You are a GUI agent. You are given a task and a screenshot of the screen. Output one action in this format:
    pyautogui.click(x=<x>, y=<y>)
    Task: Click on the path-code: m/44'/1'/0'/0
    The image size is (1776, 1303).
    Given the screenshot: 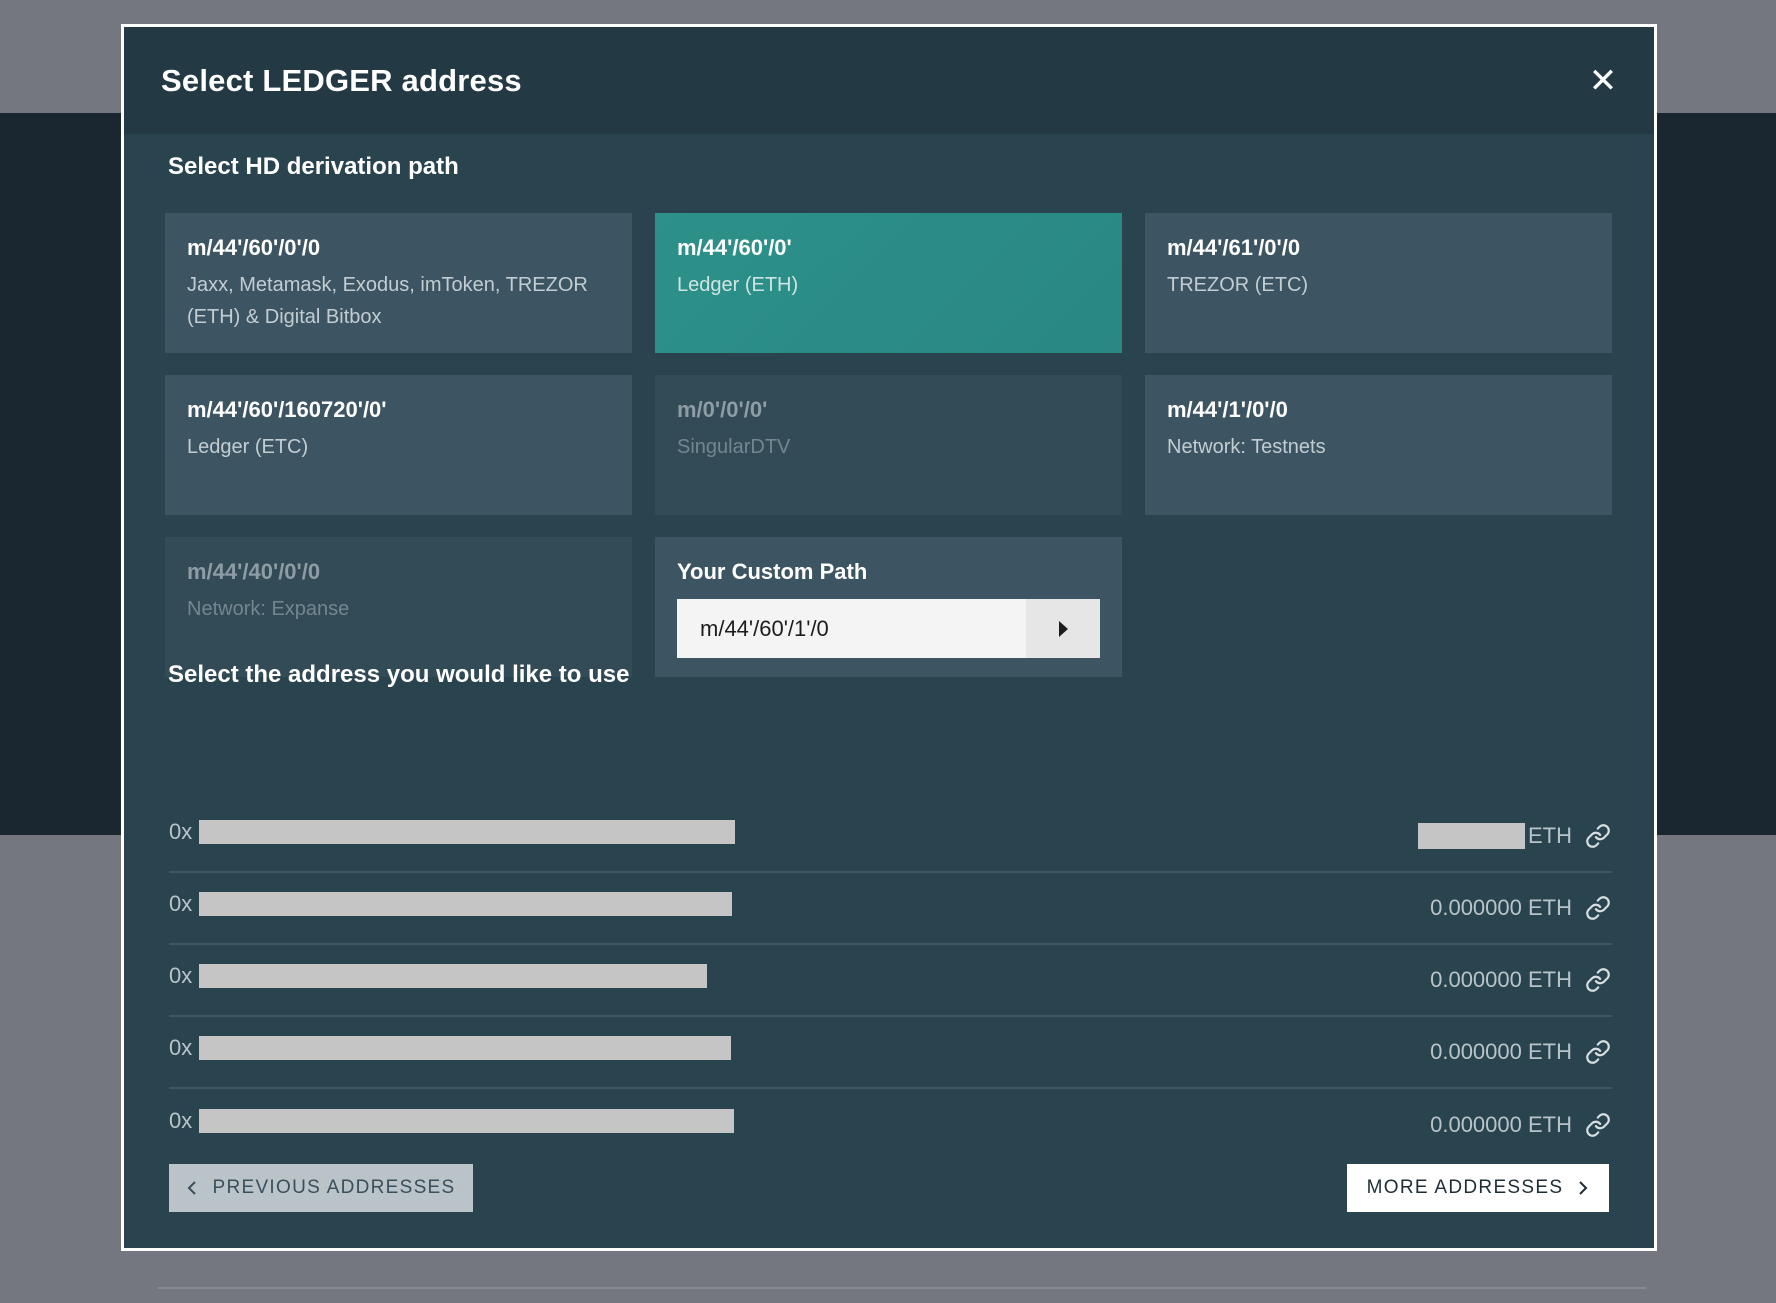 What is the action you would take?
    pyautogui.click(x=1227, y=409)
    